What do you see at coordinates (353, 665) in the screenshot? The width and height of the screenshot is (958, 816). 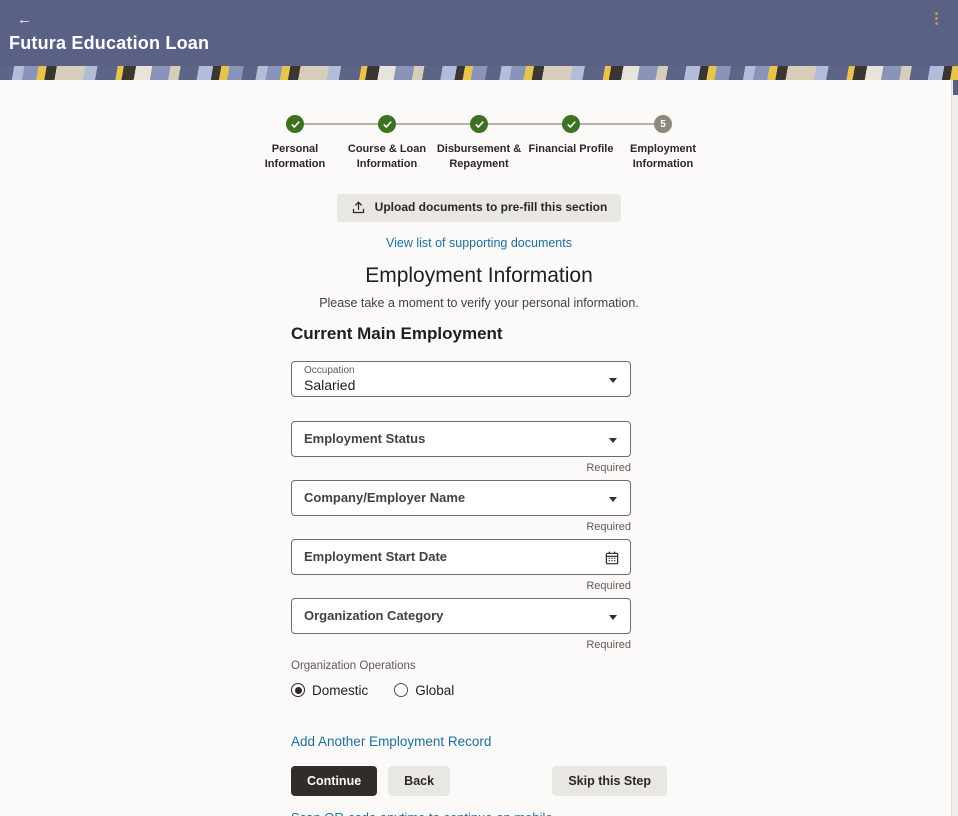 I see `organization-operations-label: Organization Operations` at bounding box center [353, 665].